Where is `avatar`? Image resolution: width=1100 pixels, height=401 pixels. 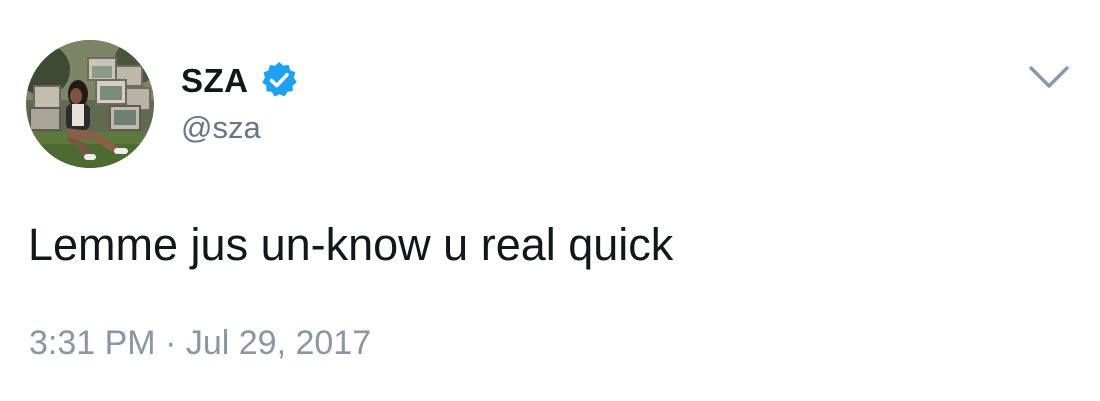
avatar is located at coordinates (90, 104).